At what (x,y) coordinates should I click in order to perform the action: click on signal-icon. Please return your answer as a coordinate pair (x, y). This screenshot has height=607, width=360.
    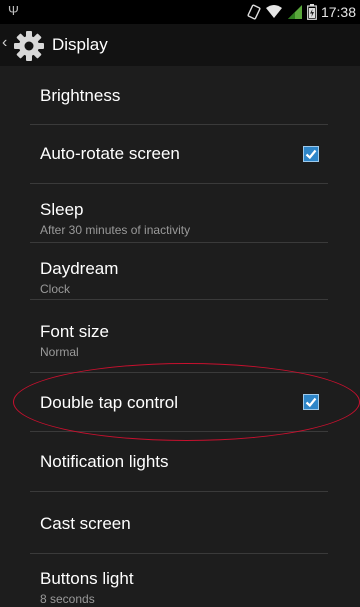
    Looking at the image, I should click on (294, 12).